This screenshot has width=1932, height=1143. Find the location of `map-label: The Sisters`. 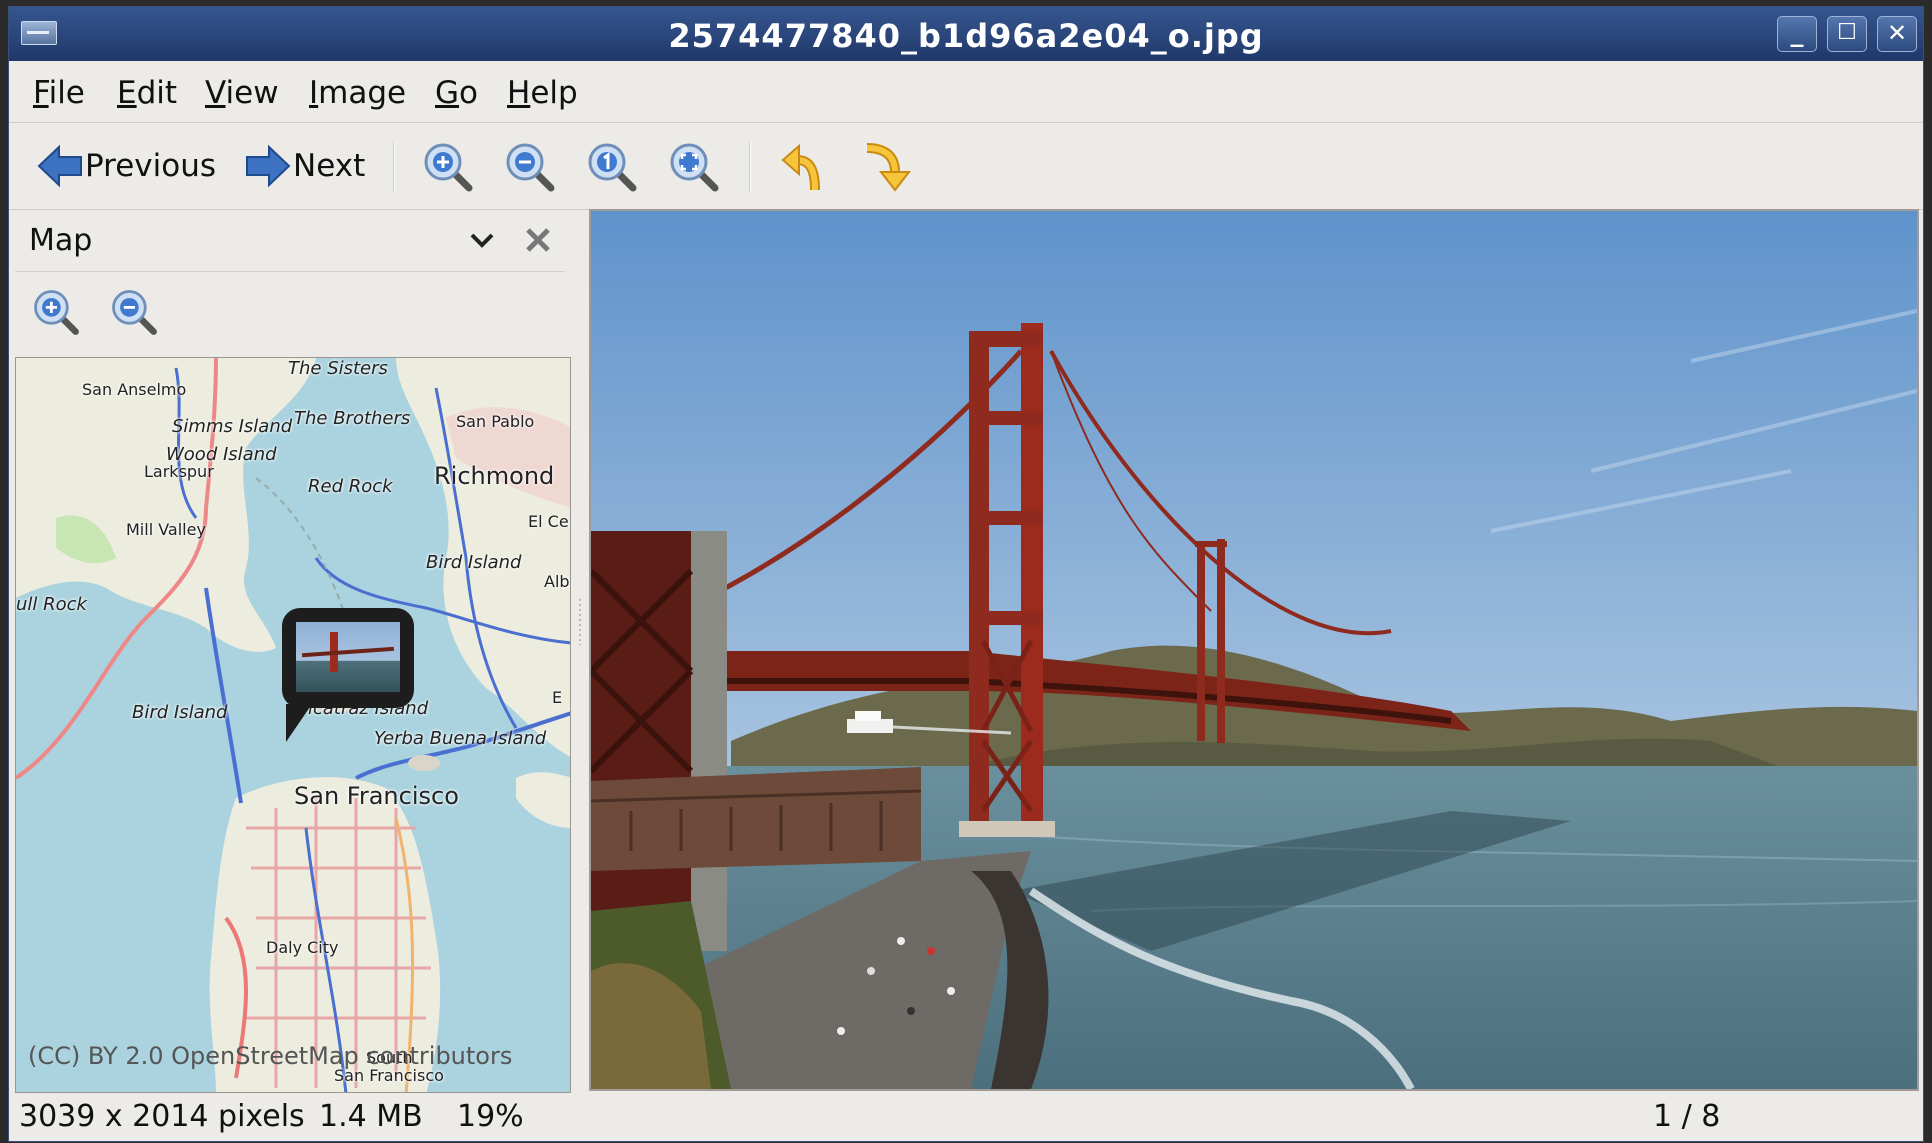

map-label: The Sisters is located at coordinates (338, 368).